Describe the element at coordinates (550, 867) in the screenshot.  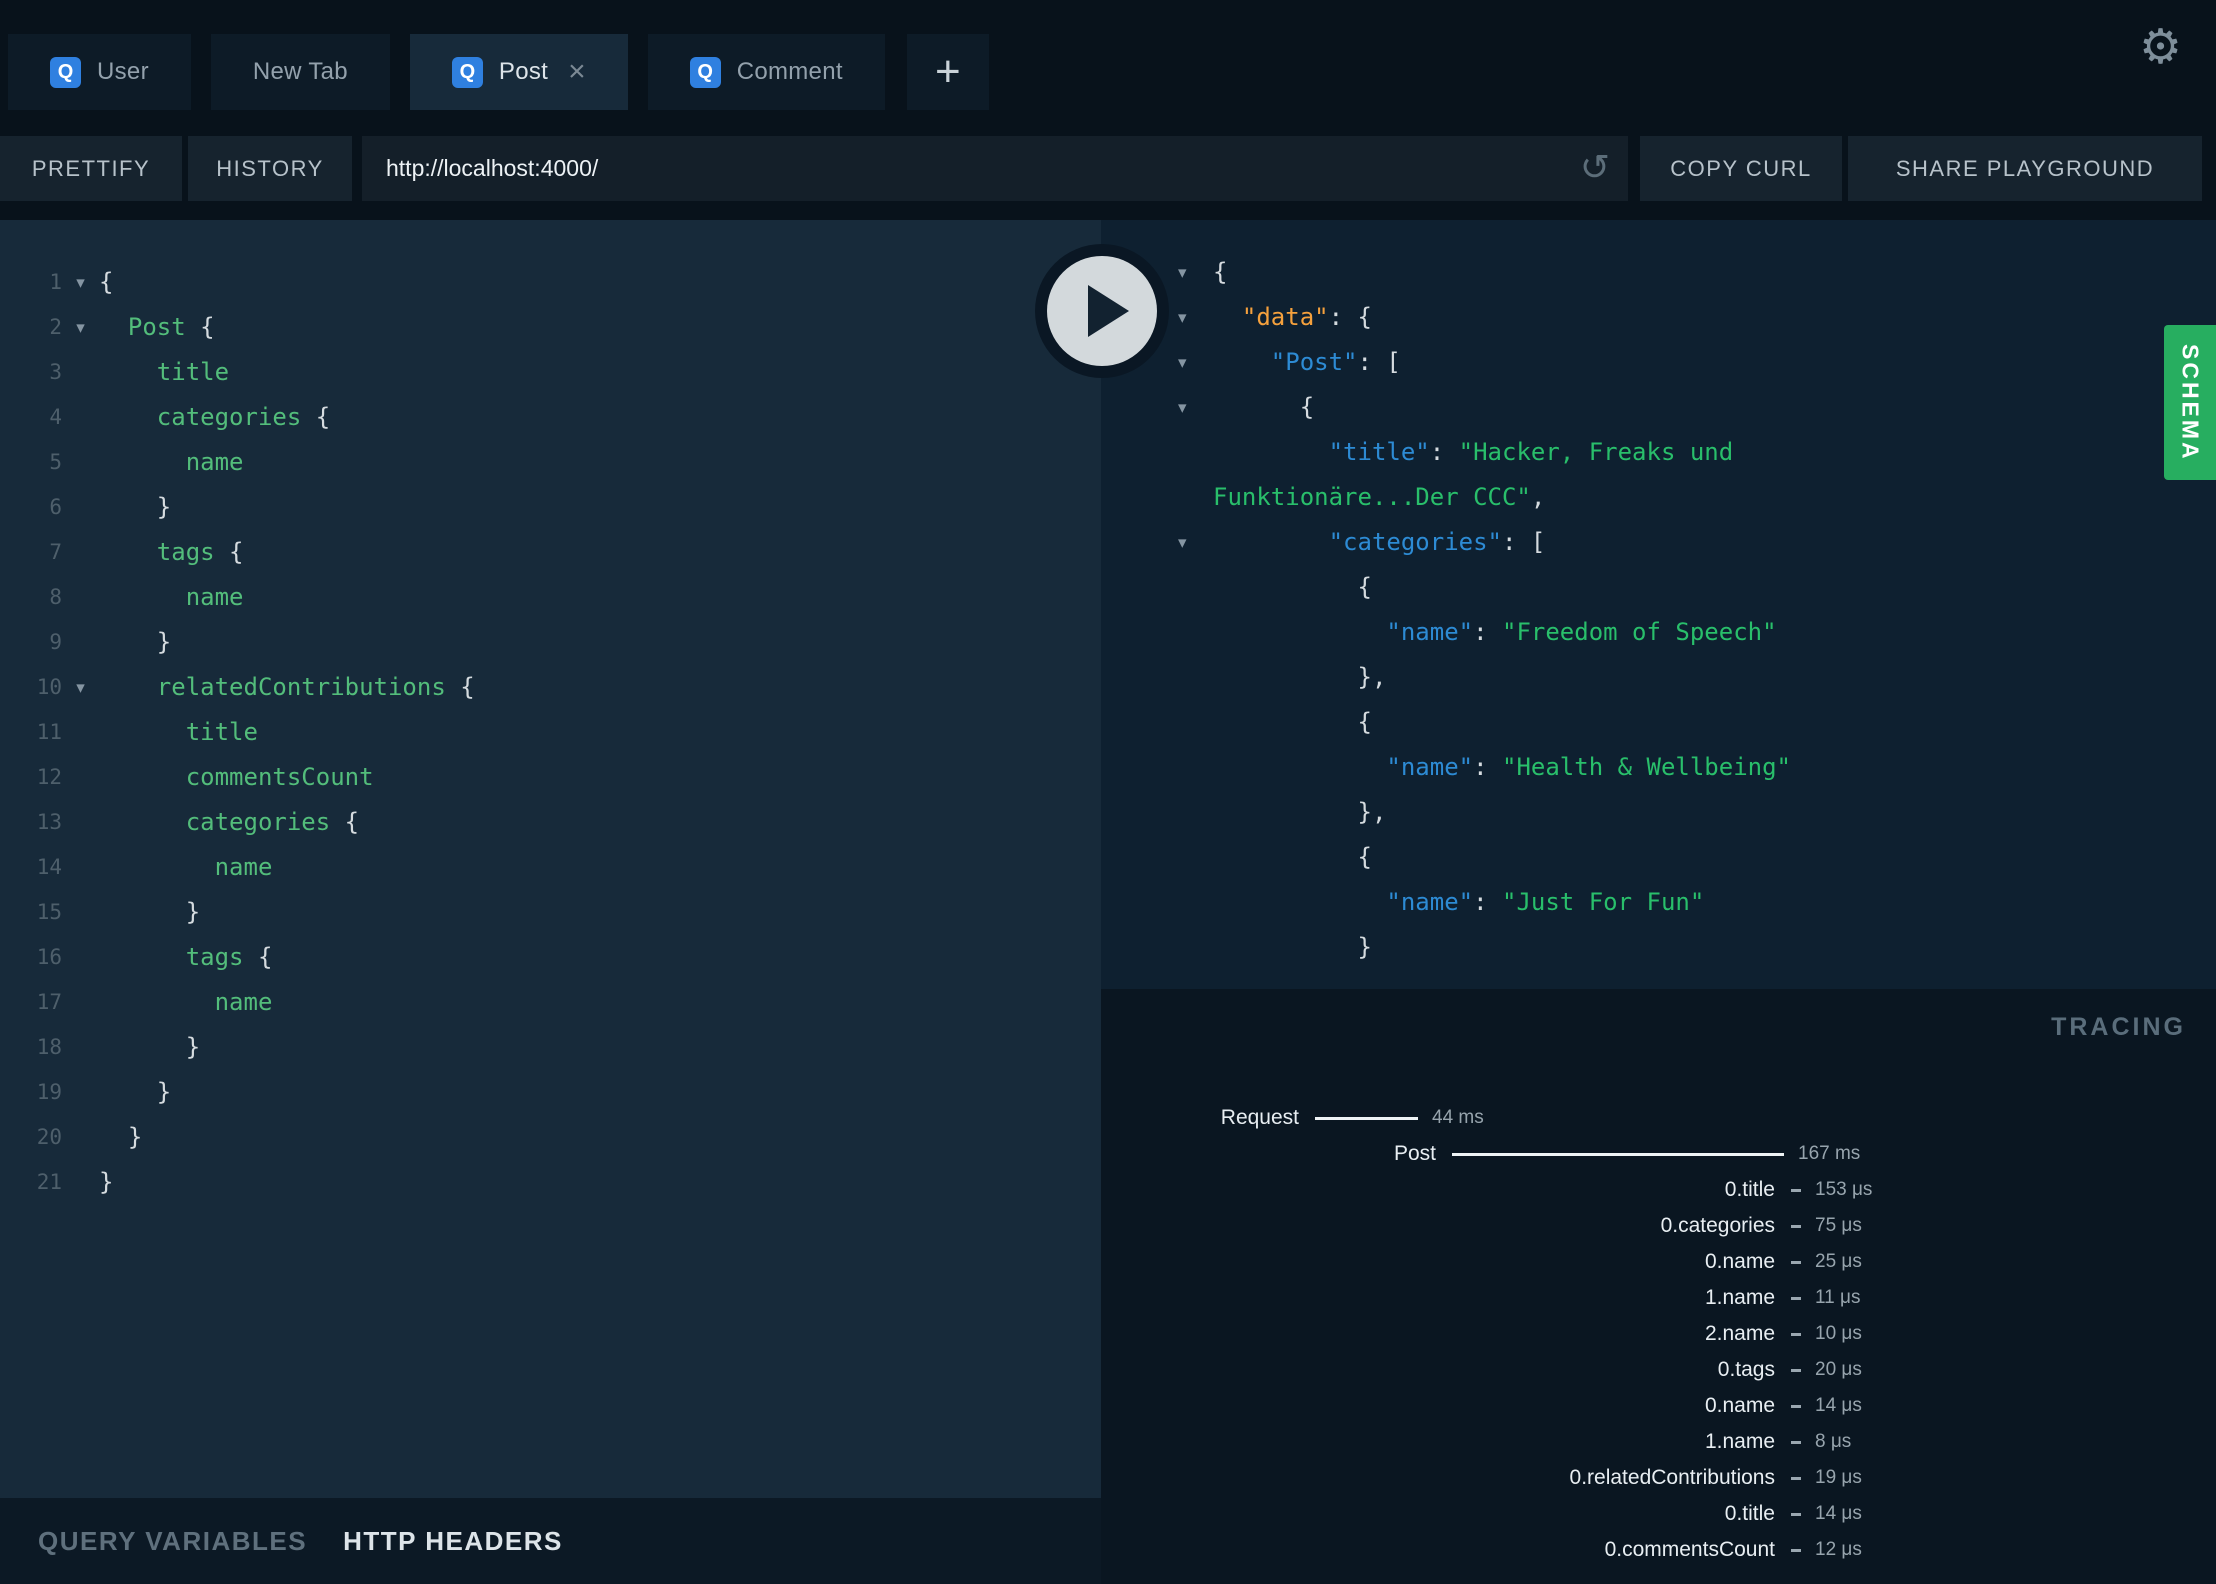
I see `query-line: 14 name` at that location.